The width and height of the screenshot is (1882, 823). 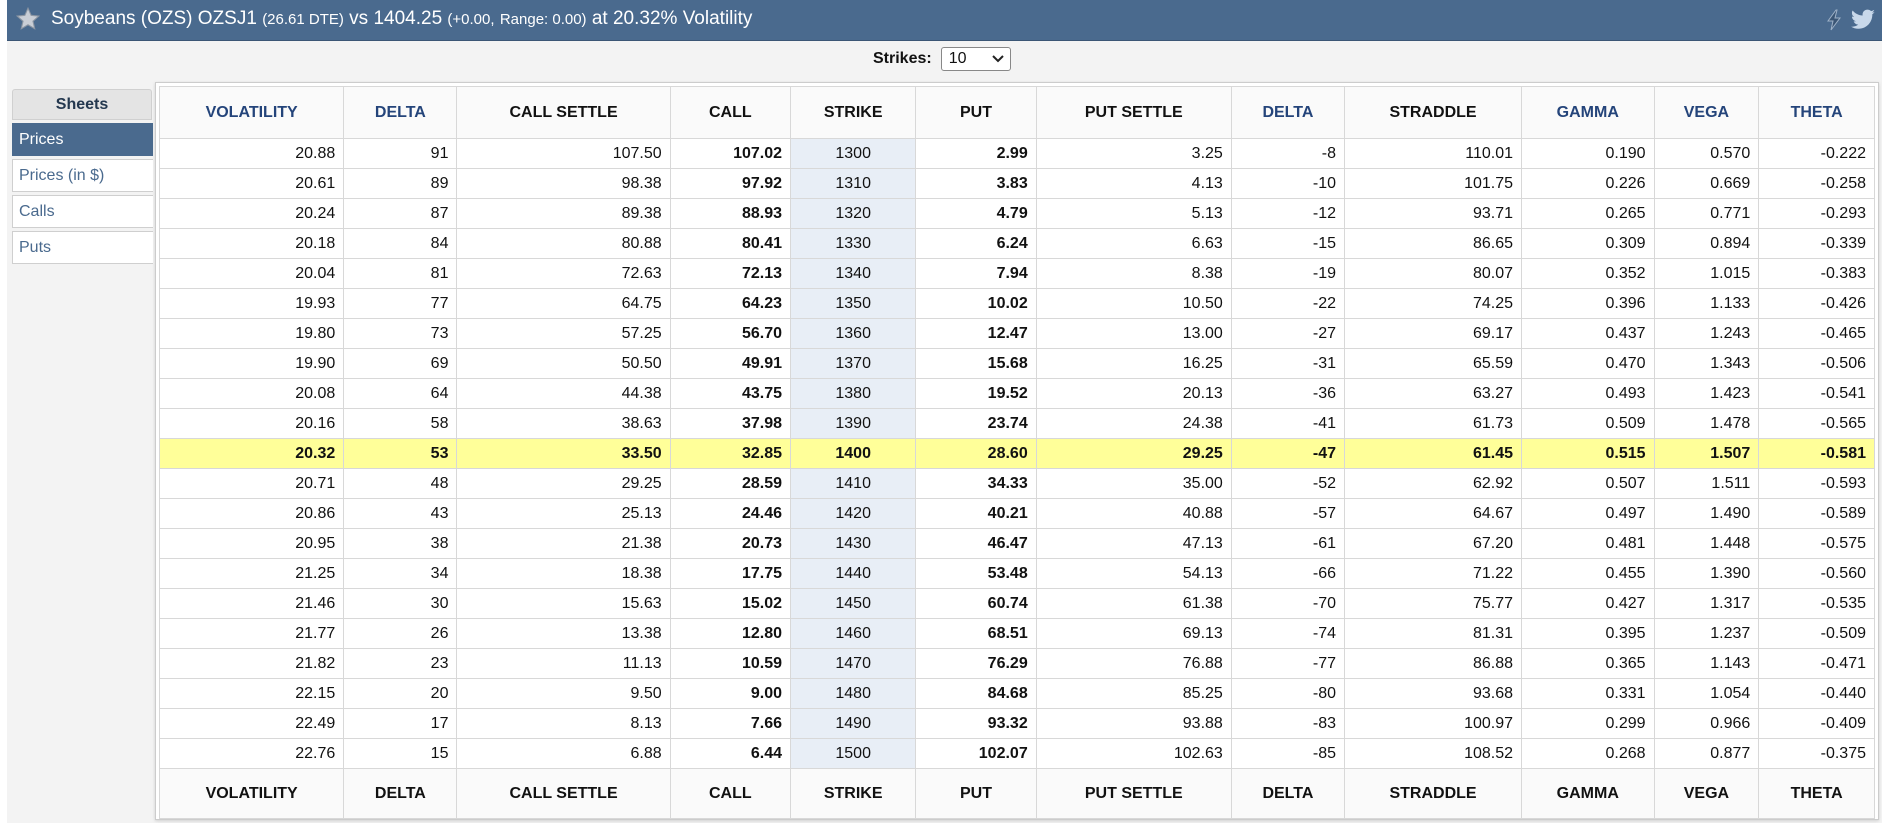 What do you see at coordinates (853, 663) in the screenshot?
I see `cell-strike: 1470` at bounding box center [853, 663].